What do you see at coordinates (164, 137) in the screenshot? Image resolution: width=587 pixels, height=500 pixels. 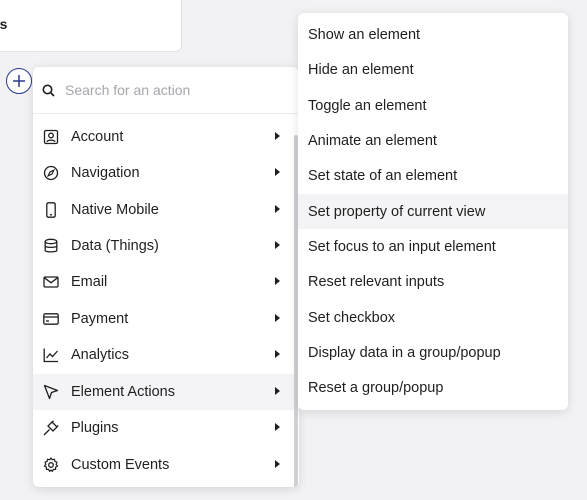 I see `menu-item-account: Account` at bounding box center [164, 137].